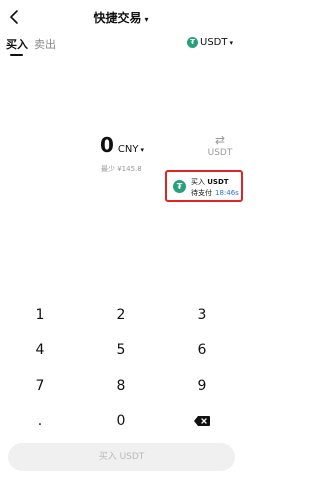 The width and height of the screenshot is (320, 480). What do you see at coordinates (218, 182) in the screenshot?
I see `order-asset: USDT` at bounding box center [218, 182].